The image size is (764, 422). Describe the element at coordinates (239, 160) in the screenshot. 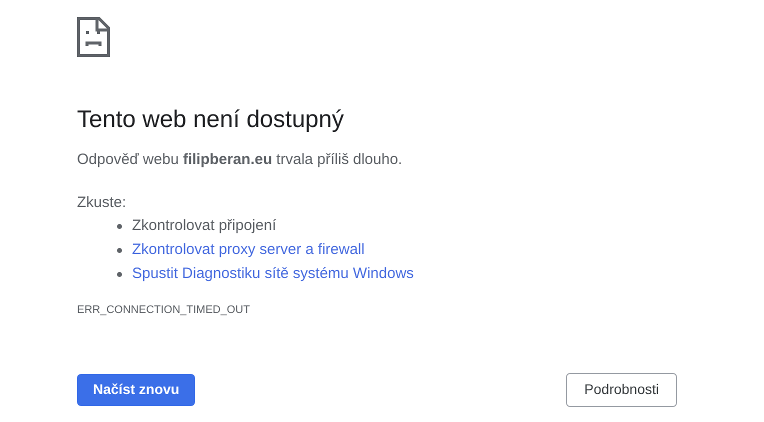

I see `error-message: Odpověď webu filipberan.eu trvala příliš dlouho.` at that location.